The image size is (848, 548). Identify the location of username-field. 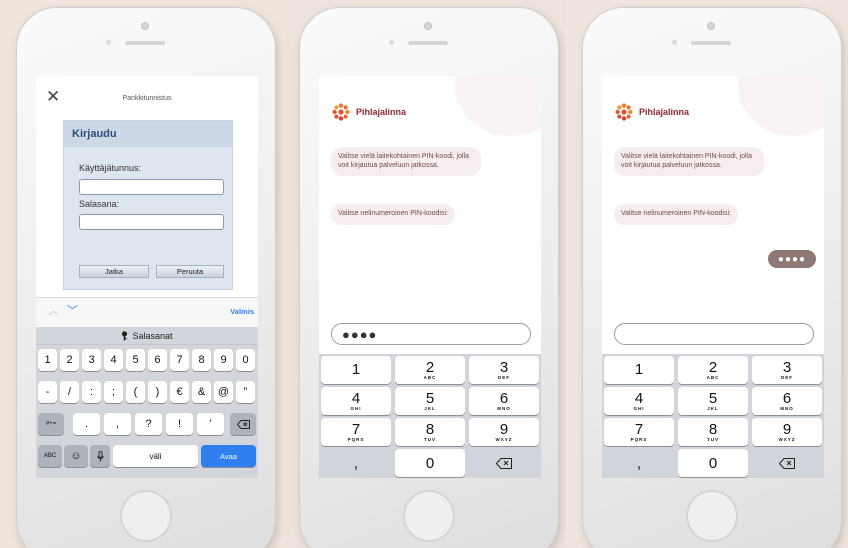
(151, 187).